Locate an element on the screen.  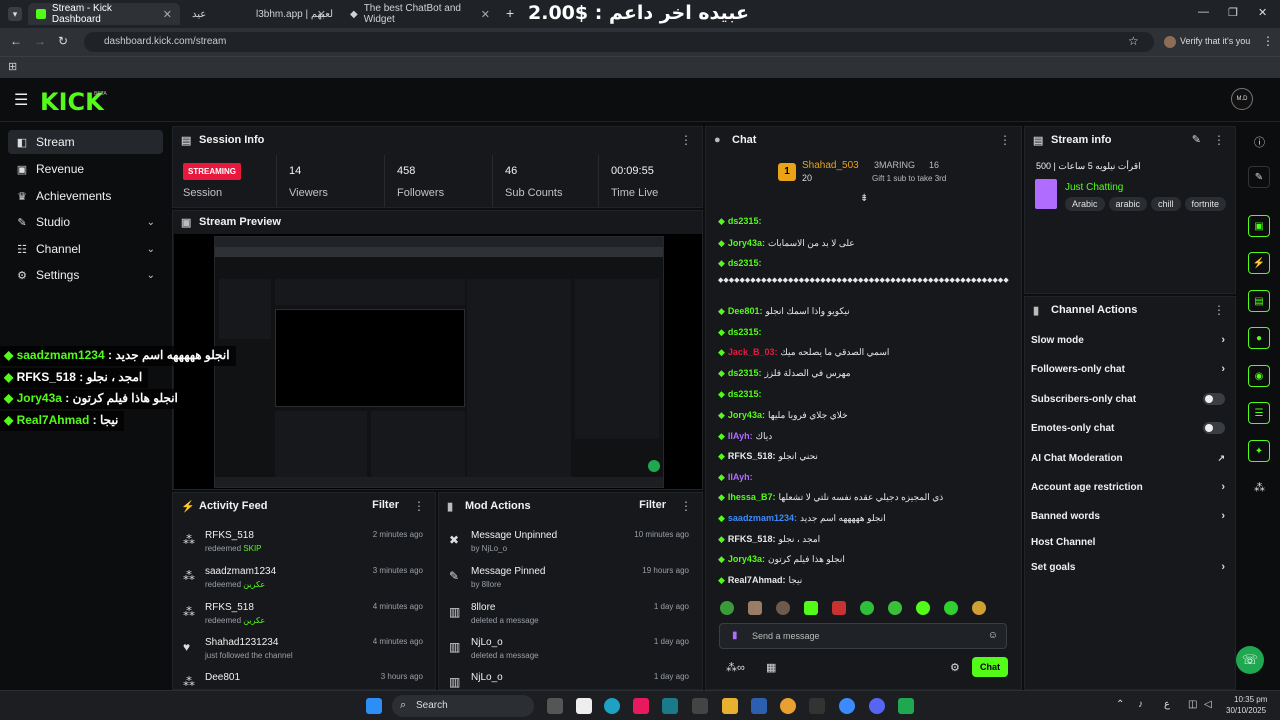
chat-message: ◆ Real7Ahmad: نيجا is located at coordinates (760, 580).